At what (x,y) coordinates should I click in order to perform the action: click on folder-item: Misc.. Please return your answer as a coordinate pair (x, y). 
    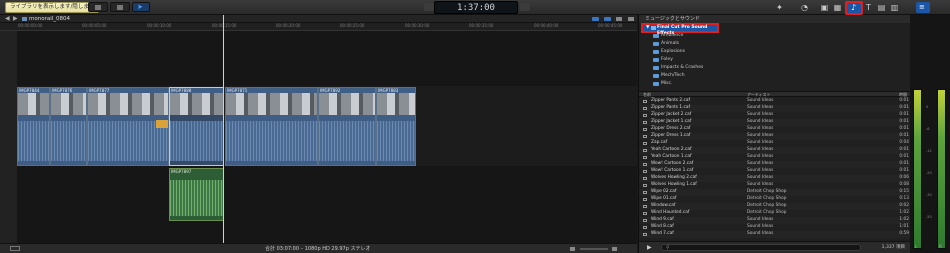
    Looking at the image, I should click on (774, 84).